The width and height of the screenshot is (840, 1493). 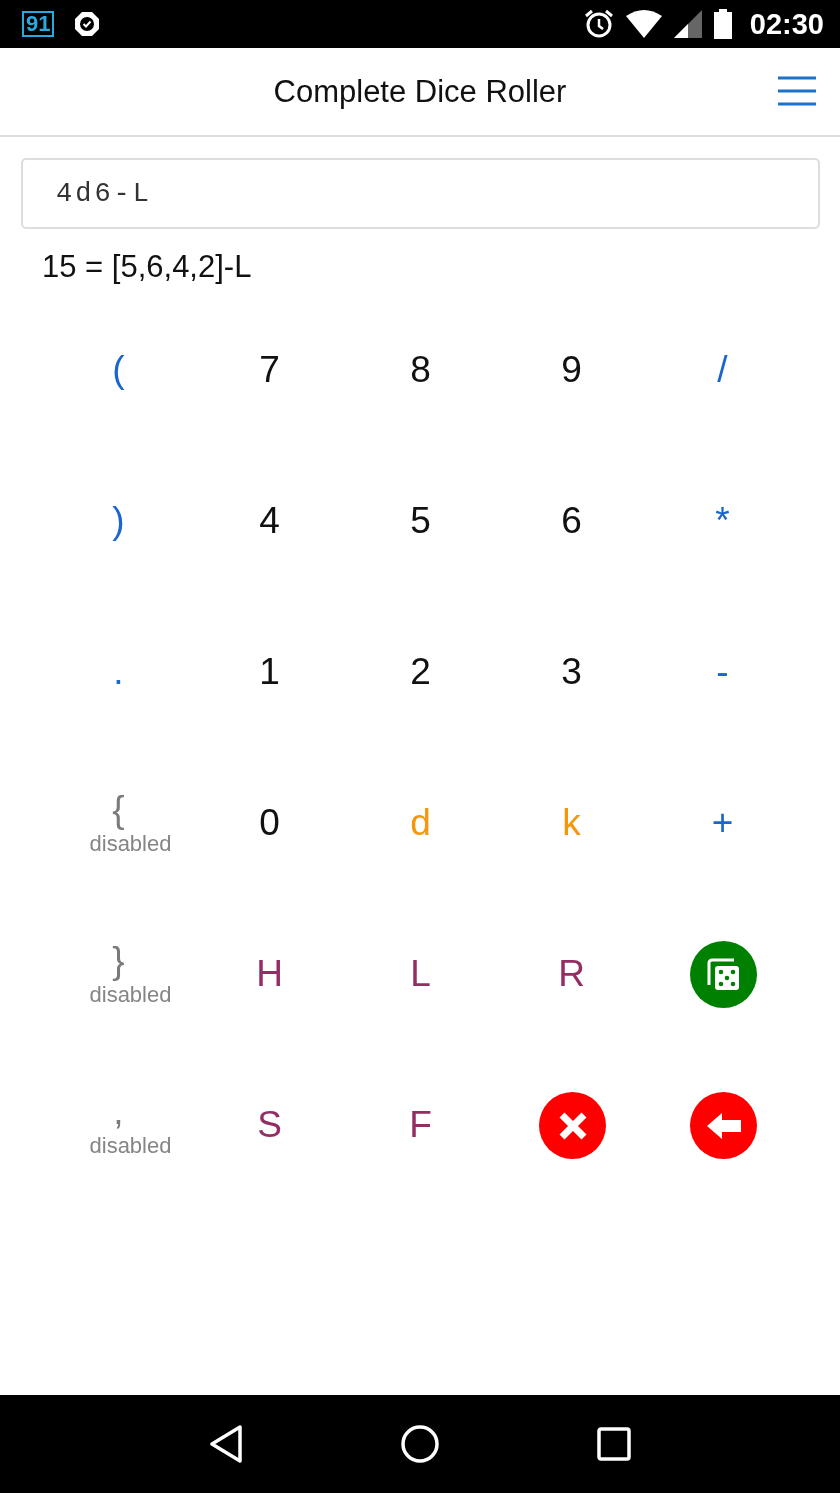 What do you see at coordinates (687, 24) in the screenshot?
I see `signal-icon` at bounding box center [687, 24].